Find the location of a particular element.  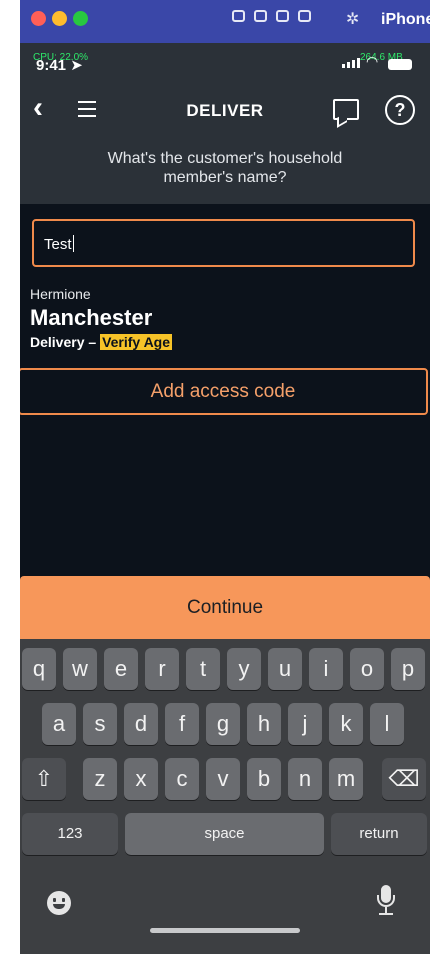

help-icon: ? is located at coordinates (400, 110).